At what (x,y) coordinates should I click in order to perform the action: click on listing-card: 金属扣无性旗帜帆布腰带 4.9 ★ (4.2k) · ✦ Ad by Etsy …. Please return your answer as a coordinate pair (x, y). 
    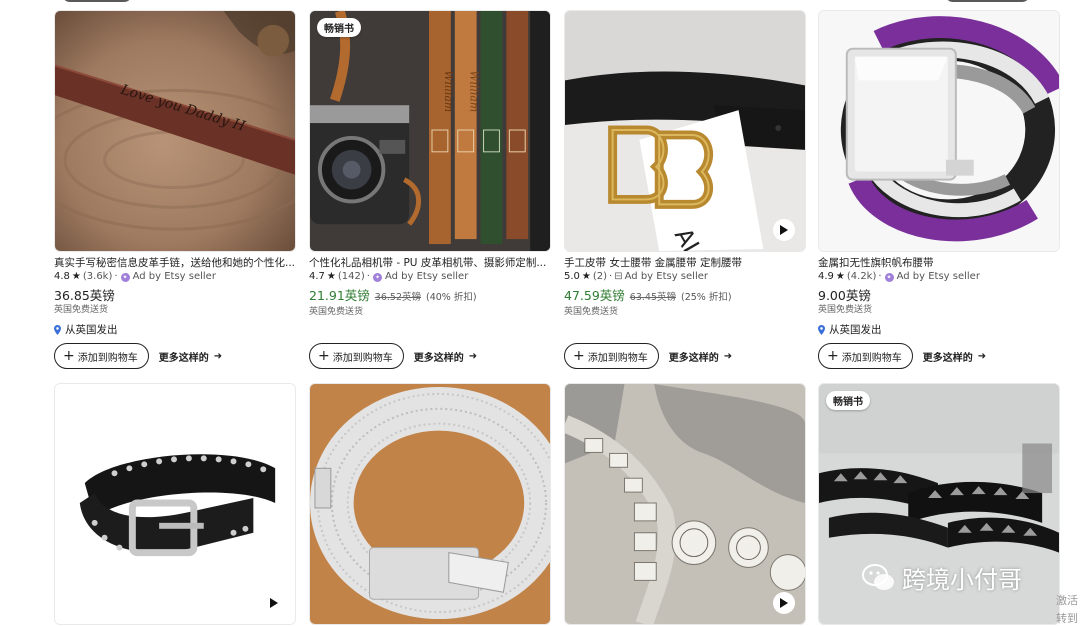
    Looking at the image, I should click on (939, 173).